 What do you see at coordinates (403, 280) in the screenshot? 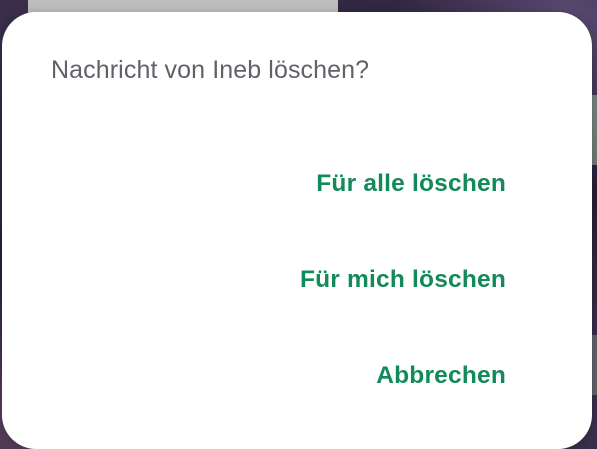
I see `delete-for-me-button: Für mich löschen` at bounding box center [403, 280].